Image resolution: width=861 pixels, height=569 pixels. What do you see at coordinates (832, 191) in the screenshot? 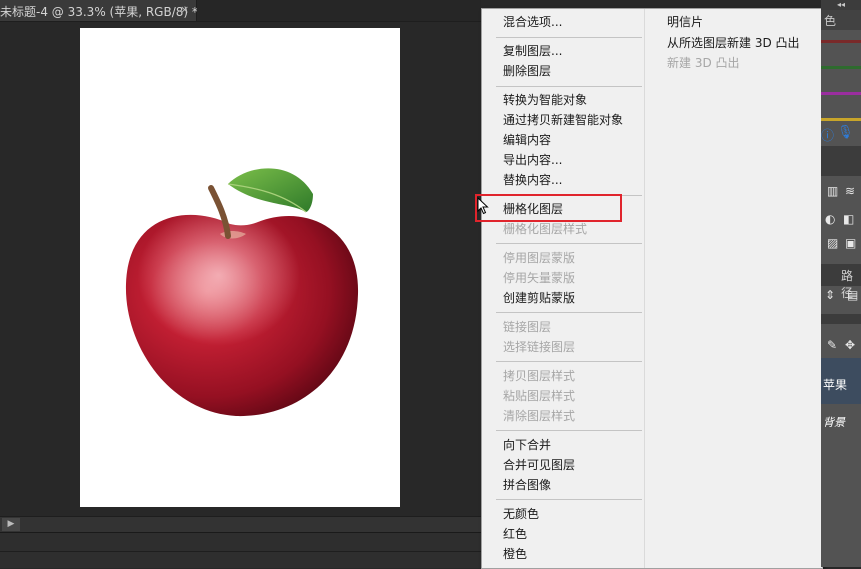
I see `levels-icon: ▥` at bounding box center [832, 191].